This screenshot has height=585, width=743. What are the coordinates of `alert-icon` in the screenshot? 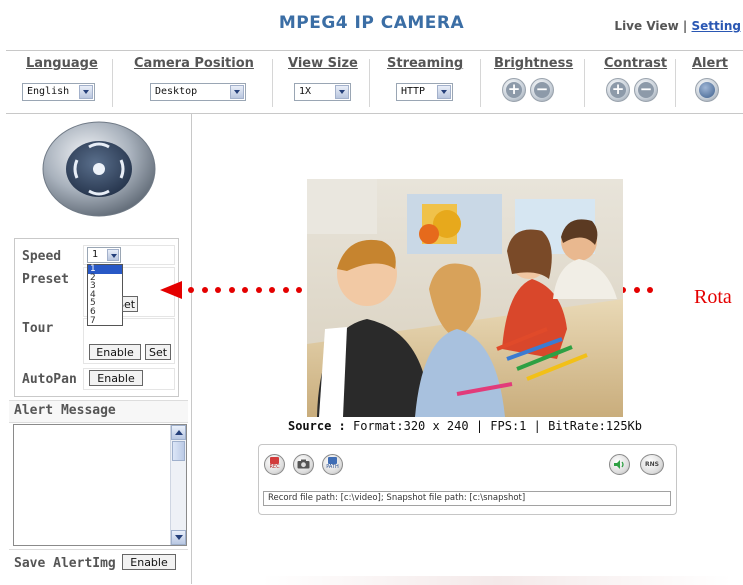 It's located at (707, 90).